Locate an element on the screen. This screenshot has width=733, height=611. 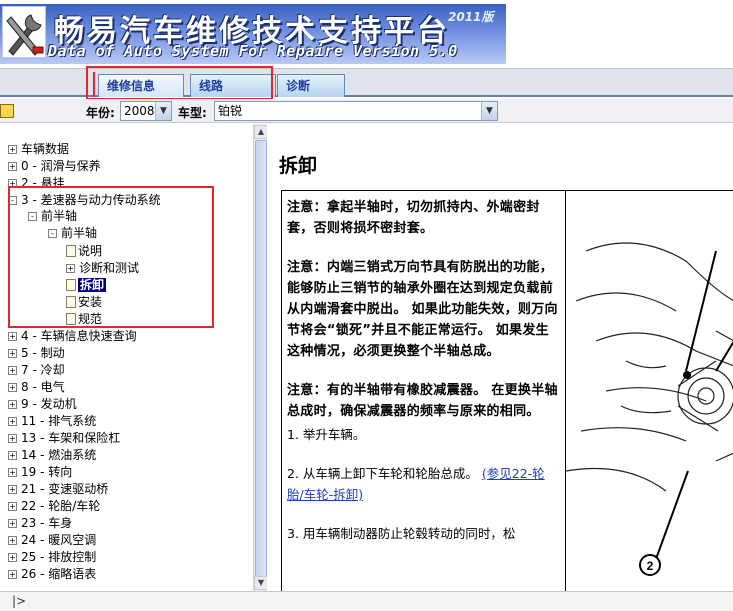
caution-note: 注意：拿起半轴时，切勿抓持内、外端密封套，否则将损坏密封套。 is located at coordinates (413, 218).